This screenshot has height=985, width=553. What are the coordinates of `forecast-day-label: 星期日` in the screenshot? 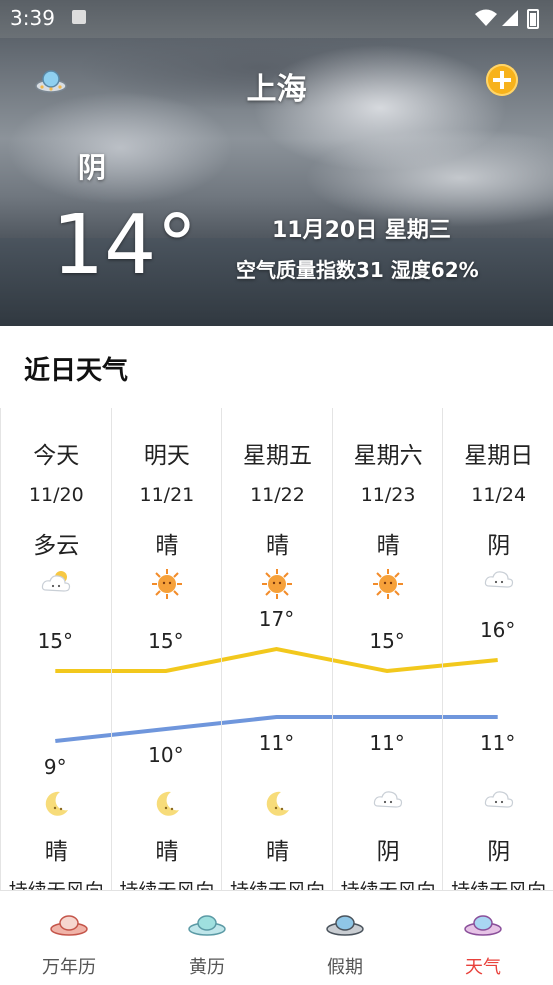 It's located at (499, 456).